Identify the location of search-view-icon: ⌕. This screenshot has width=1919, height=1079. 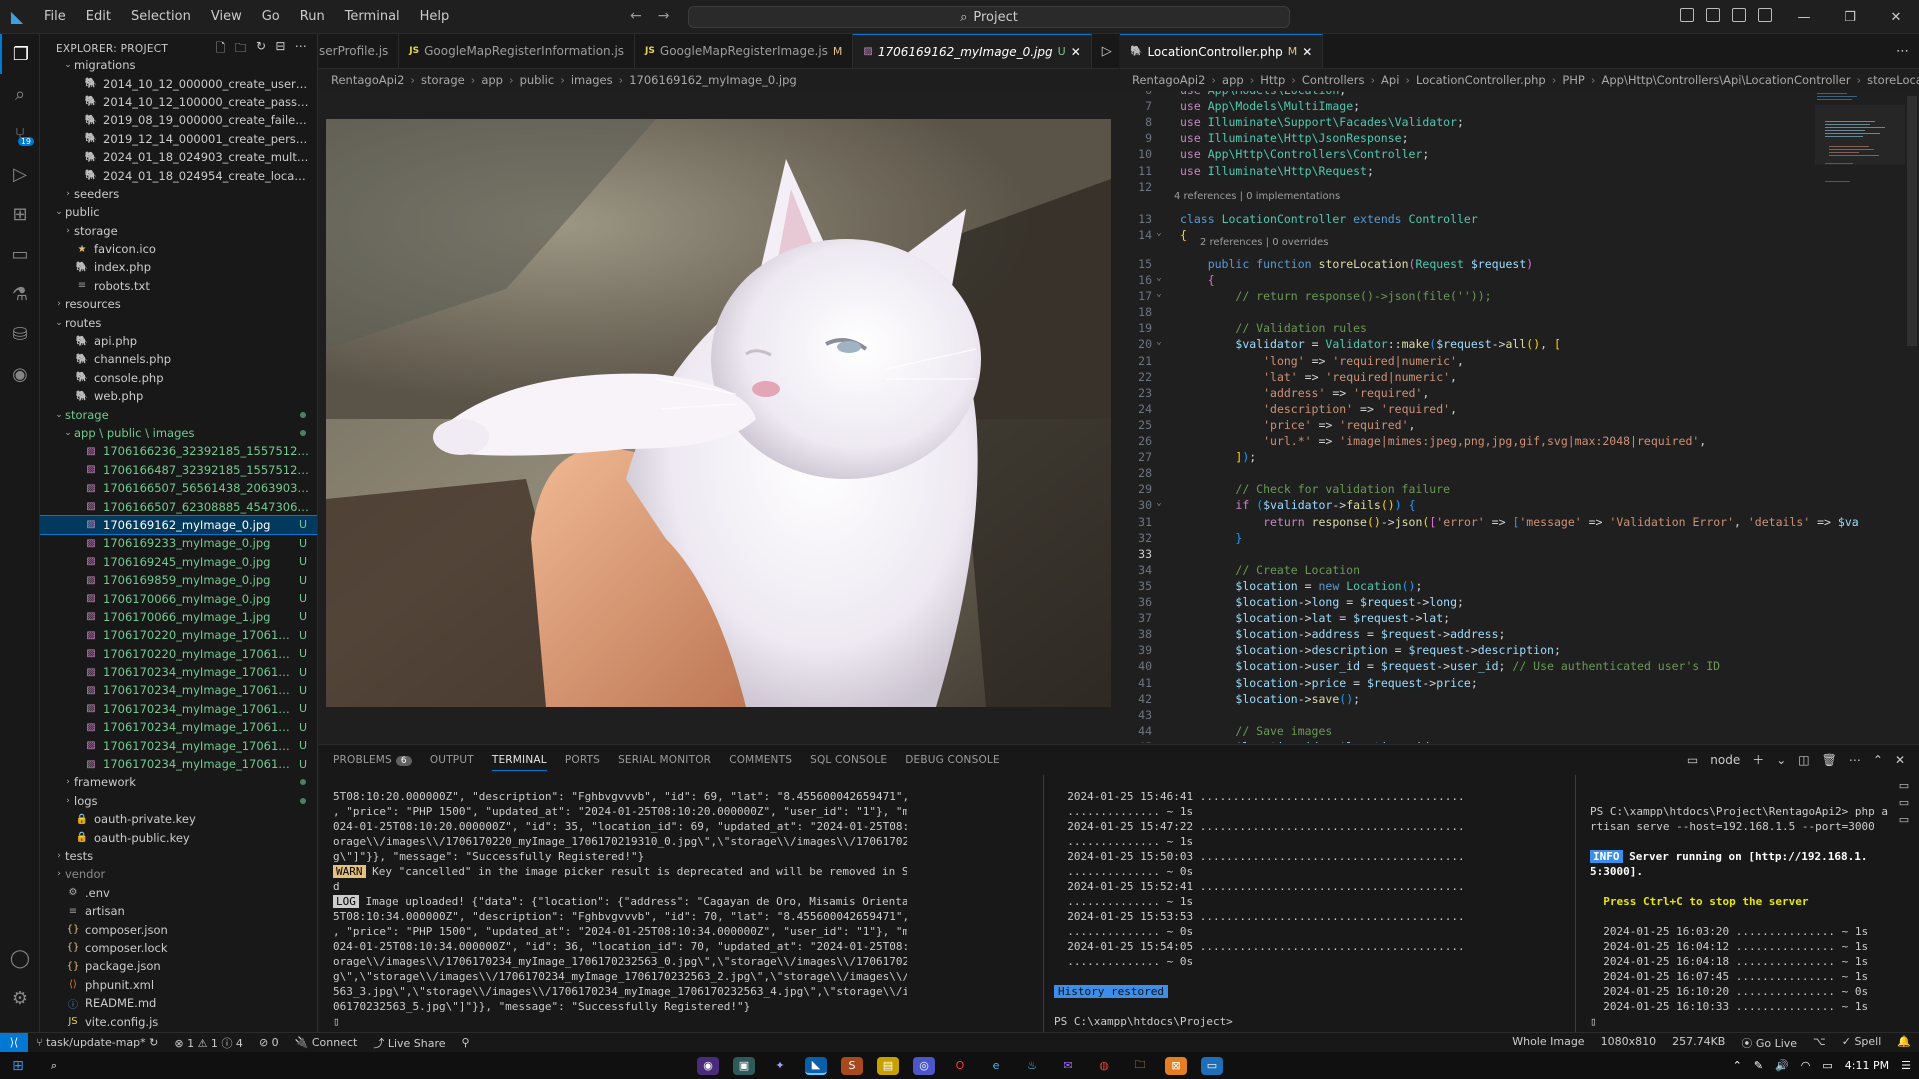
(20, 94).